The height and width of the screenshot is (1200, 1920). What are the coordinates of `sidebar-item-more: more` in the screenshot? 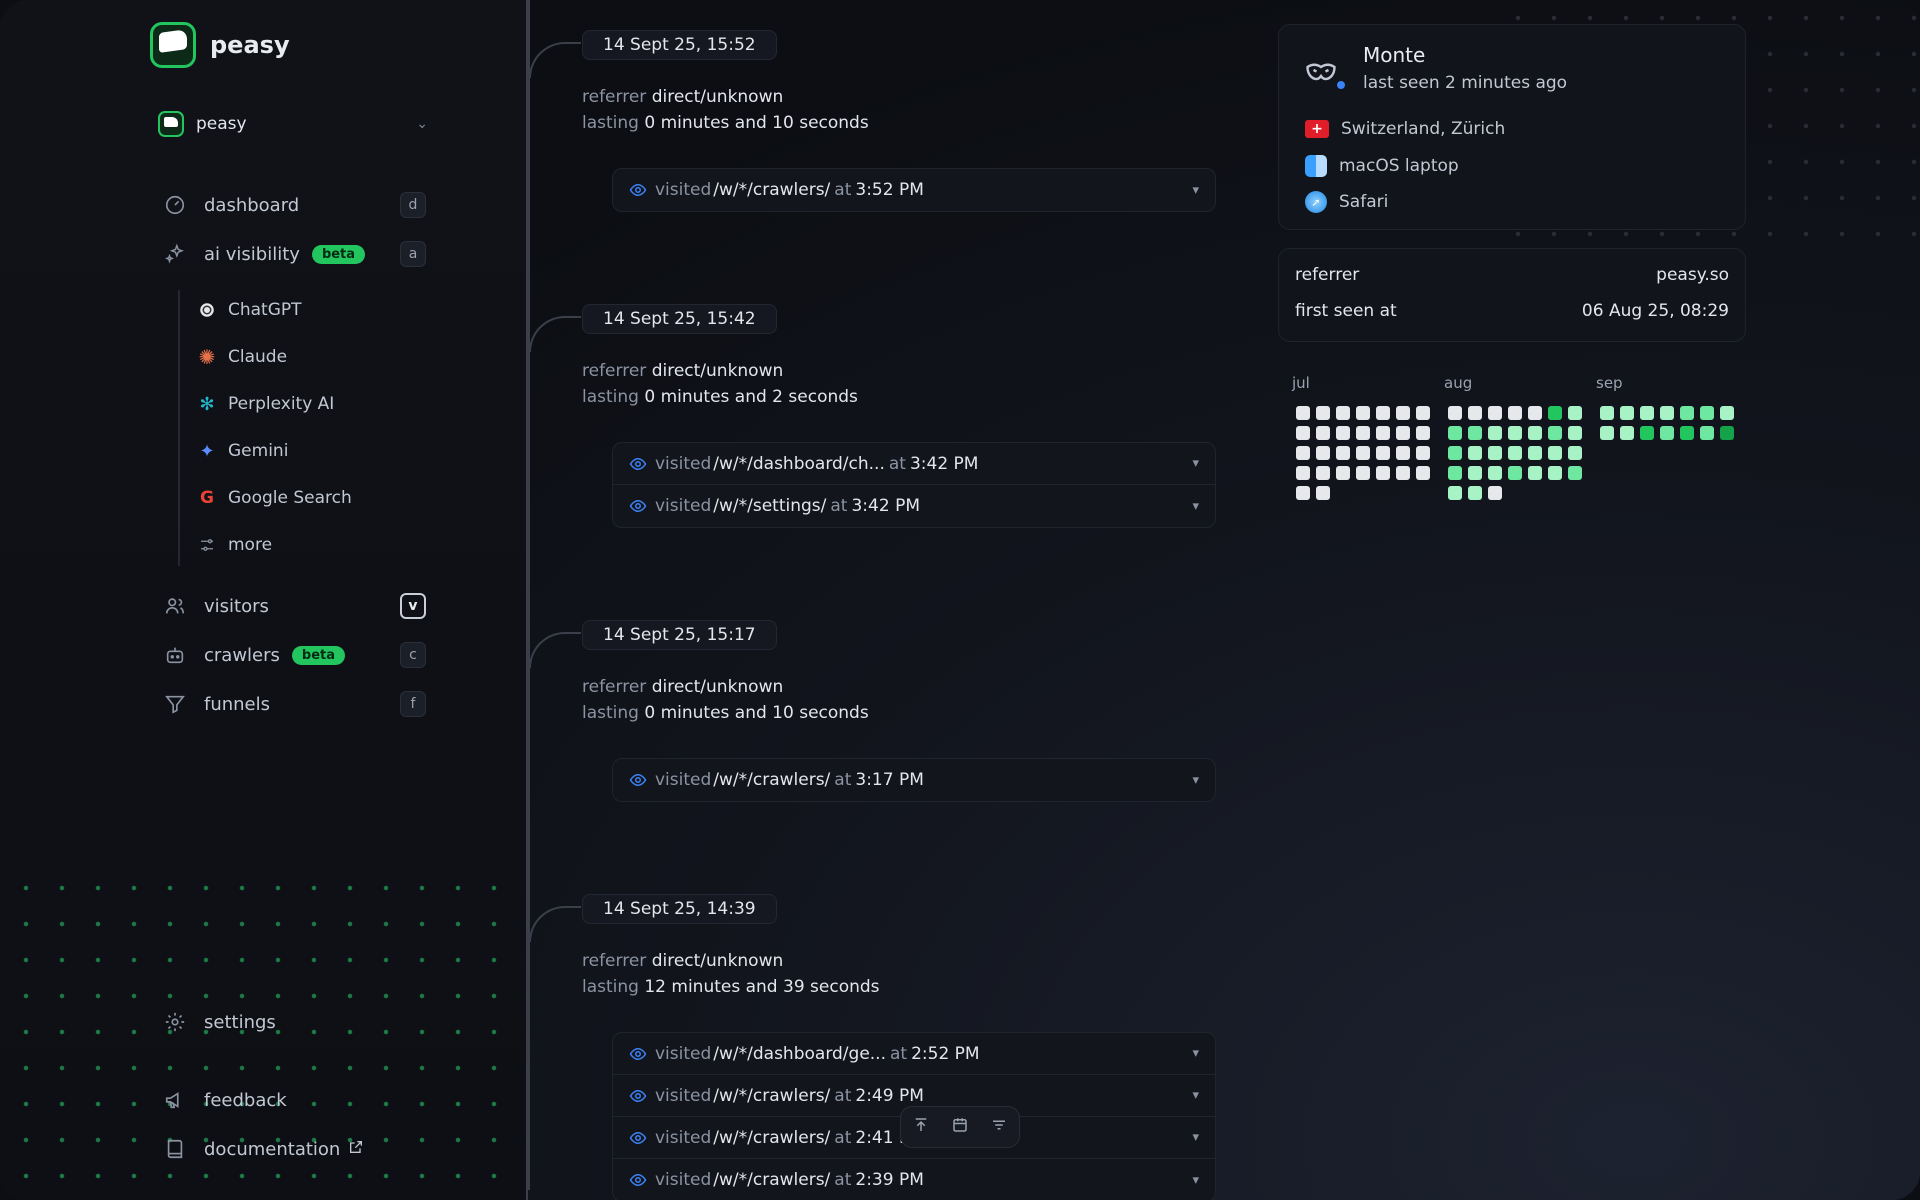 It's located at (235, 545).